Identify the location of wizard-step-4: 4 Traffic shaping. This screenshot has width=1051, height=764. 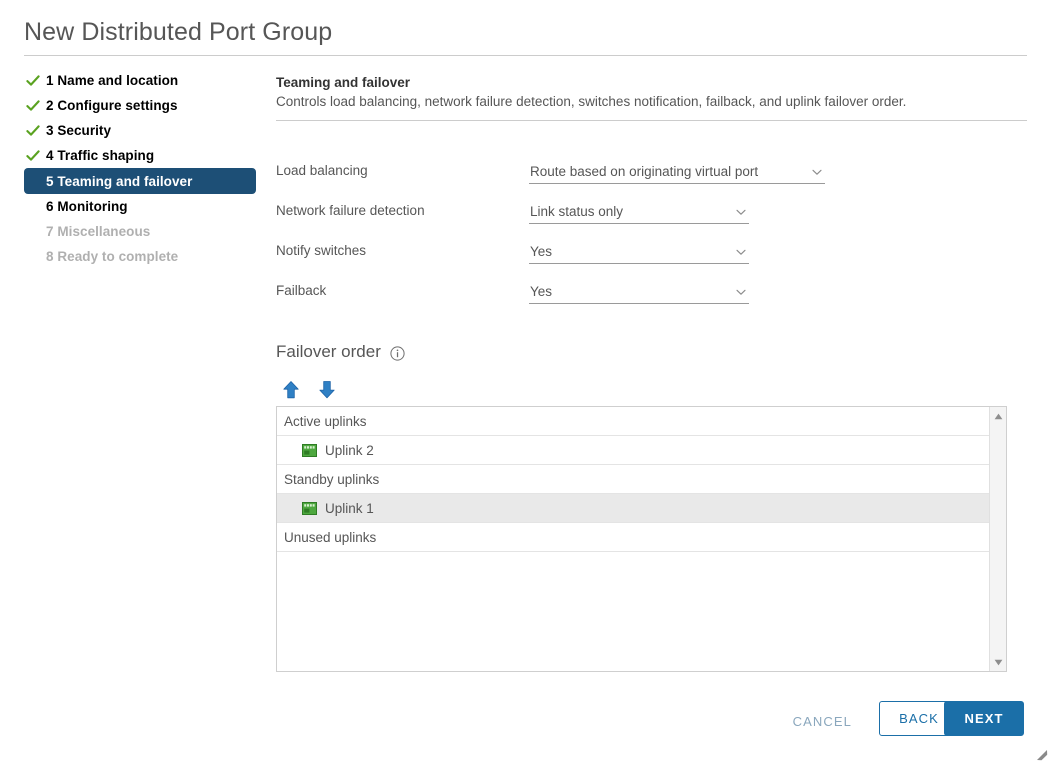
(146, 155).